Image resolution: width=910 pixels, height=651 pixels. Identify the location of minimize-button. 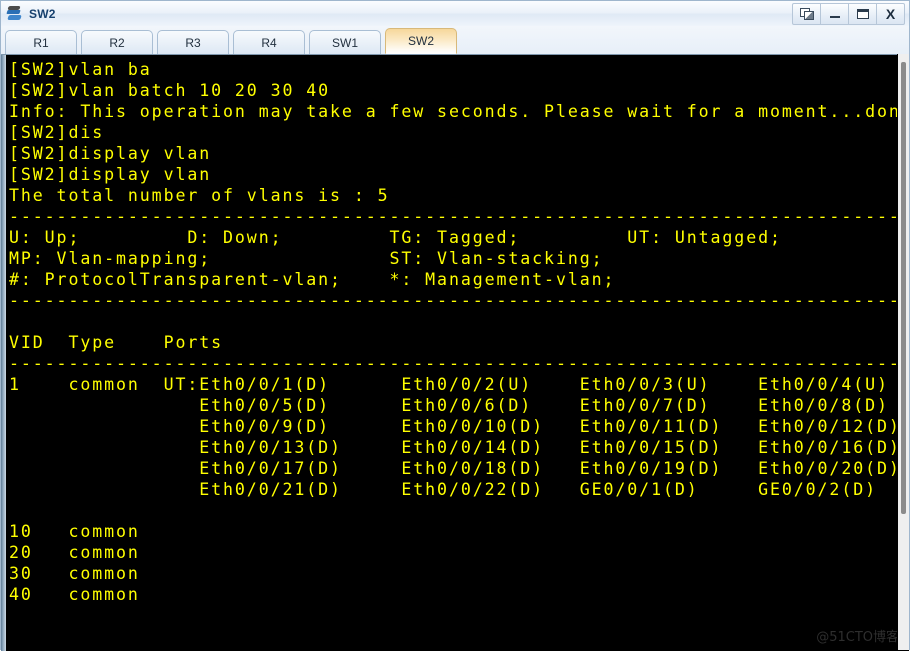
(835, 13).